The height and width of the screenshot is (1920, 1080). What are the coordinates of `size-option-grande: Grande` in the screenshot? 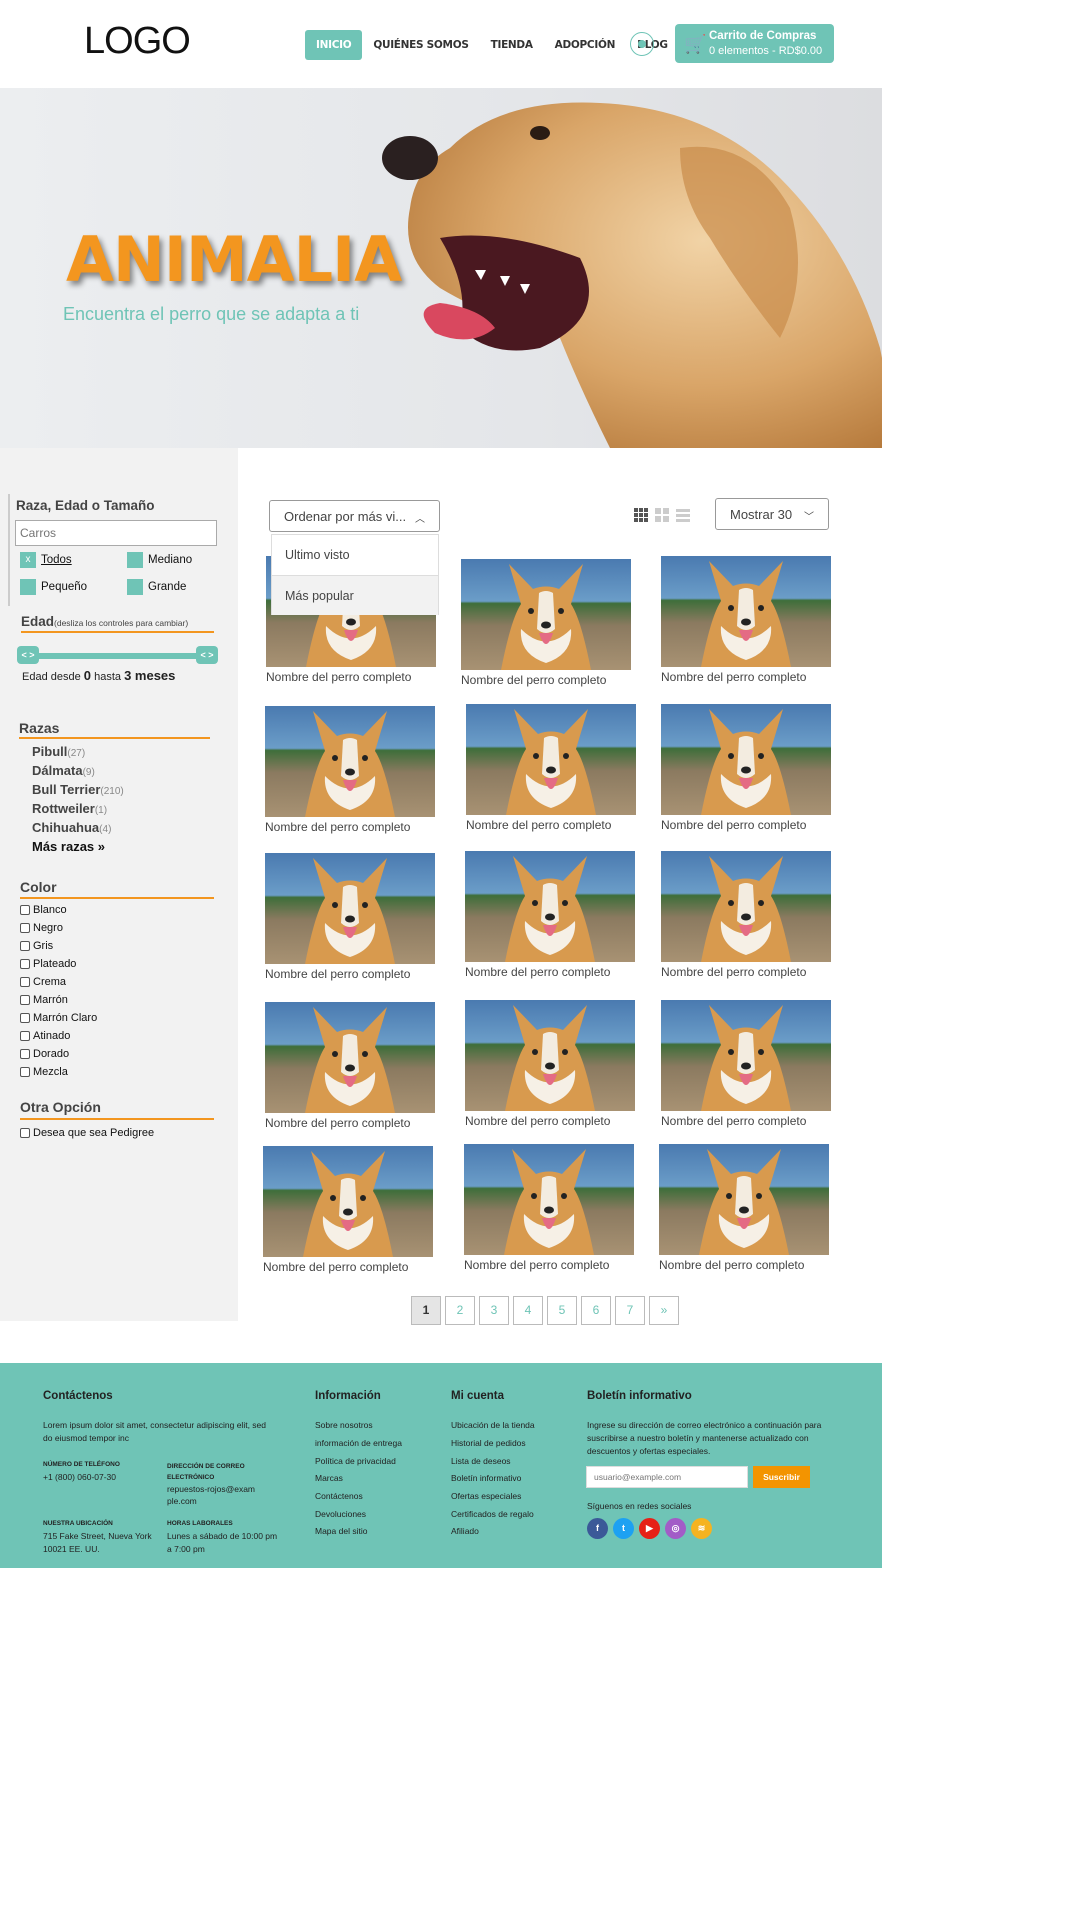 It's located at (156, 587).